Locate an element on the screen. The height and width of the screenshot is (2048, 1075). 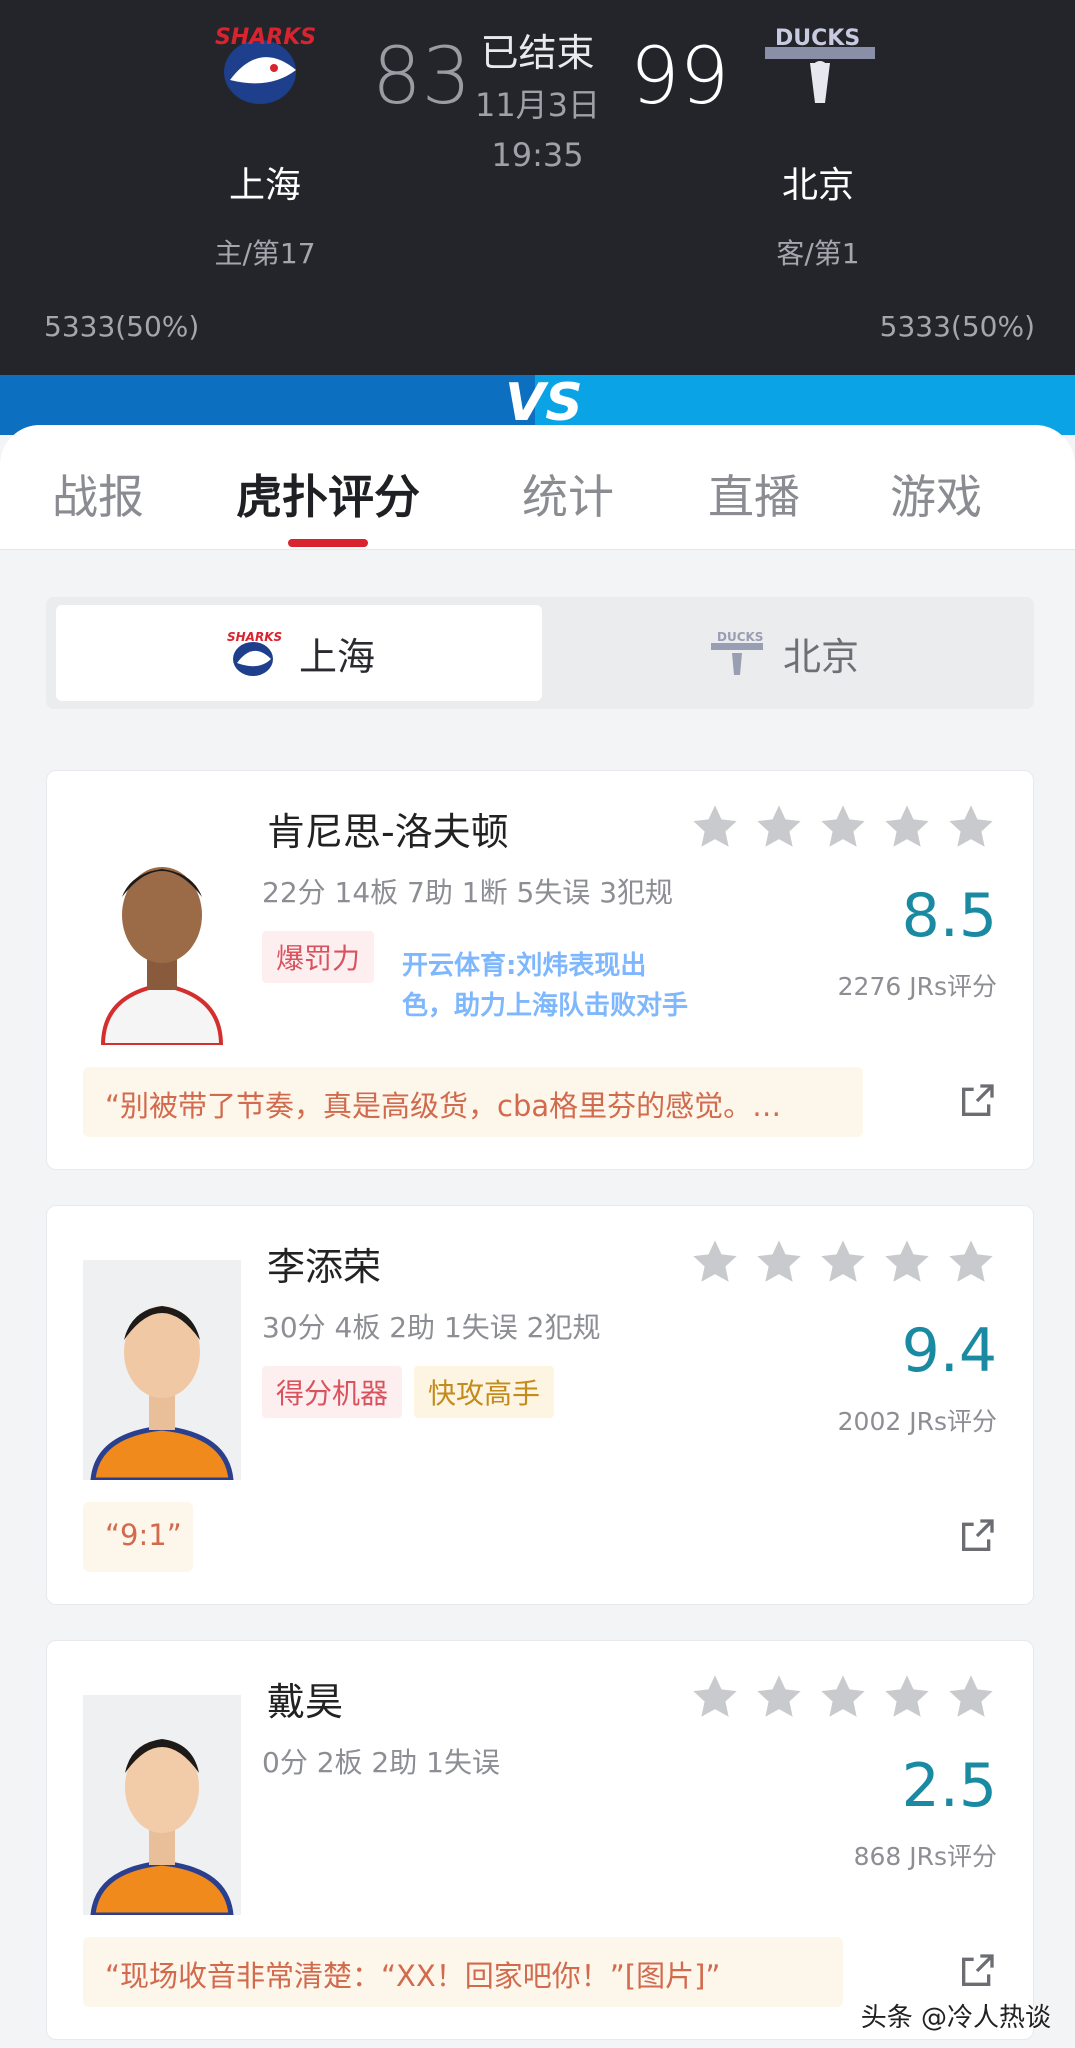
player-stats: 0分 2板 2助 1失误 is located at coordinates (381, 1762).